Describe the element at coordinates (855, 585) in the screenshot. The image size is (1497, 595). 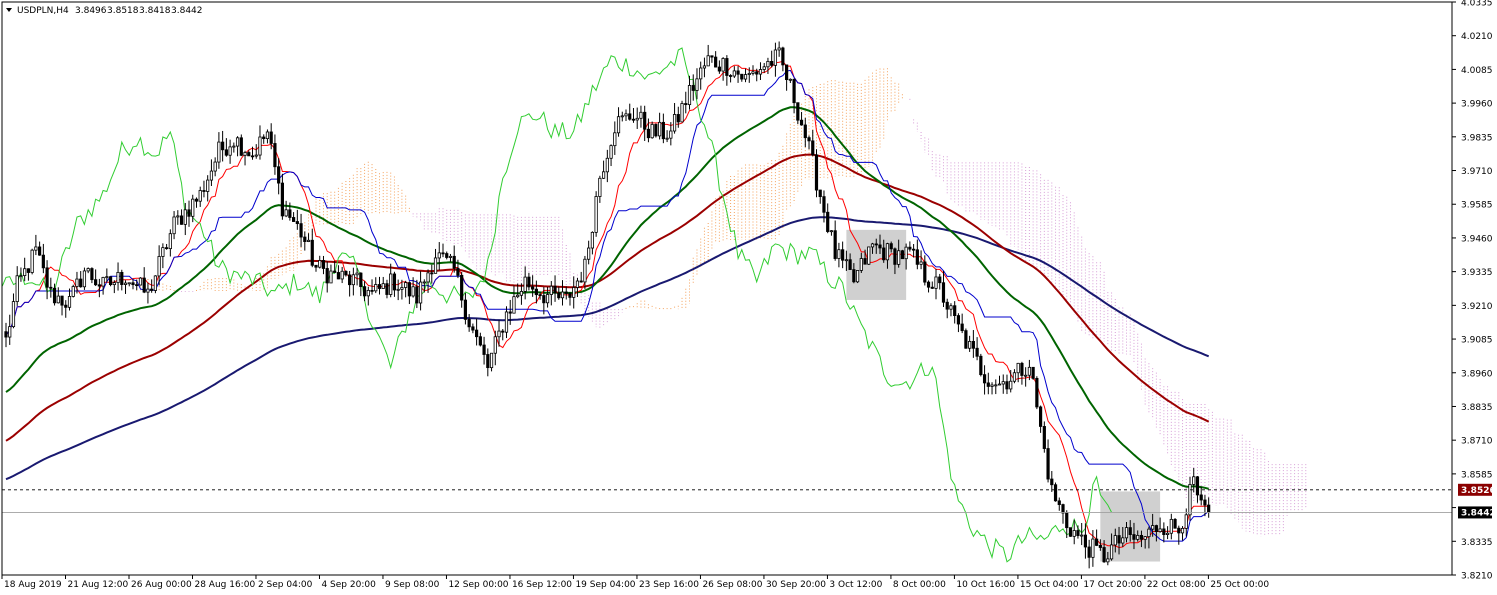
I see `x-tick-label: 3 Oct 12:00` at that location.